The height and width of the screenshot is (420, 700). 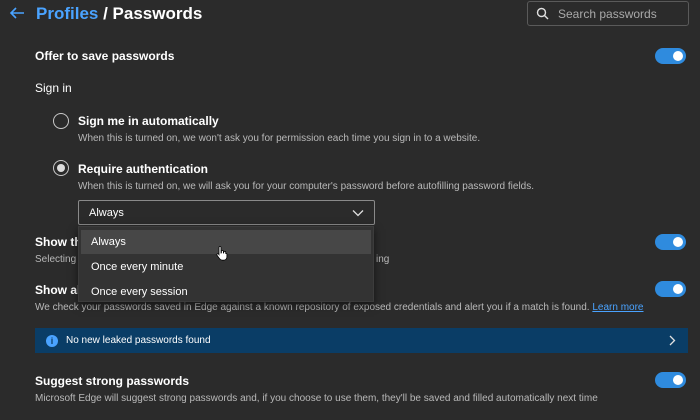 What do you see at coordinates (67, 13) in the screenshot?
I see `breadcrumb-profiles-link: Profiles` at bounding box center [67, 13].